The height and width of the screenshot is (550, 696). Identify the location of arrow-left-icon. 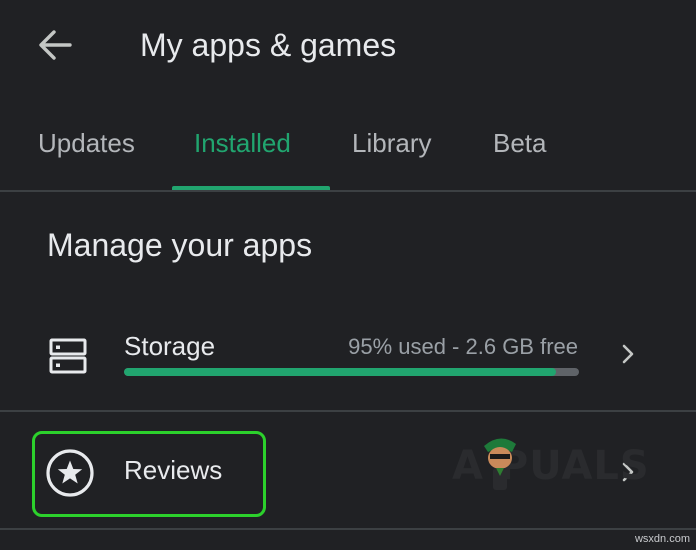
(55, 45).